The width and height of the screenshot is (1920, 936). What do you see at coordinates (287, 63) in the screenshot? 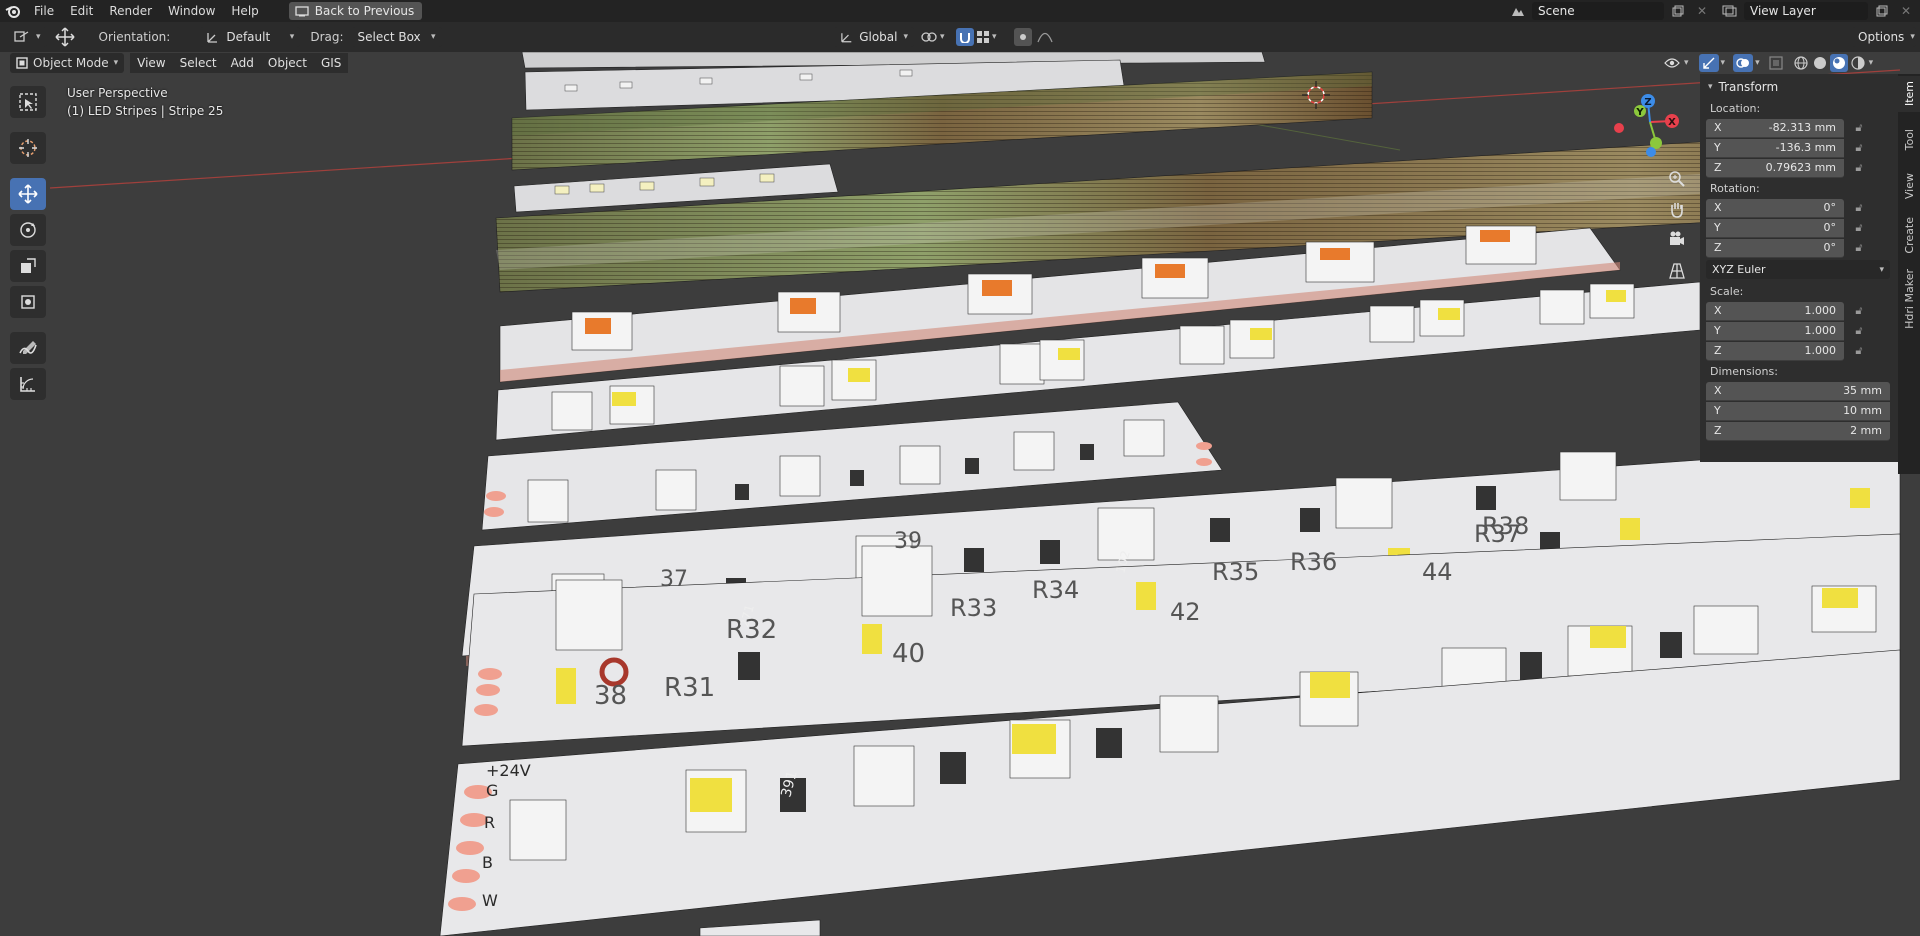
I see `menu-object: Object` at bounding box center [287, 63].